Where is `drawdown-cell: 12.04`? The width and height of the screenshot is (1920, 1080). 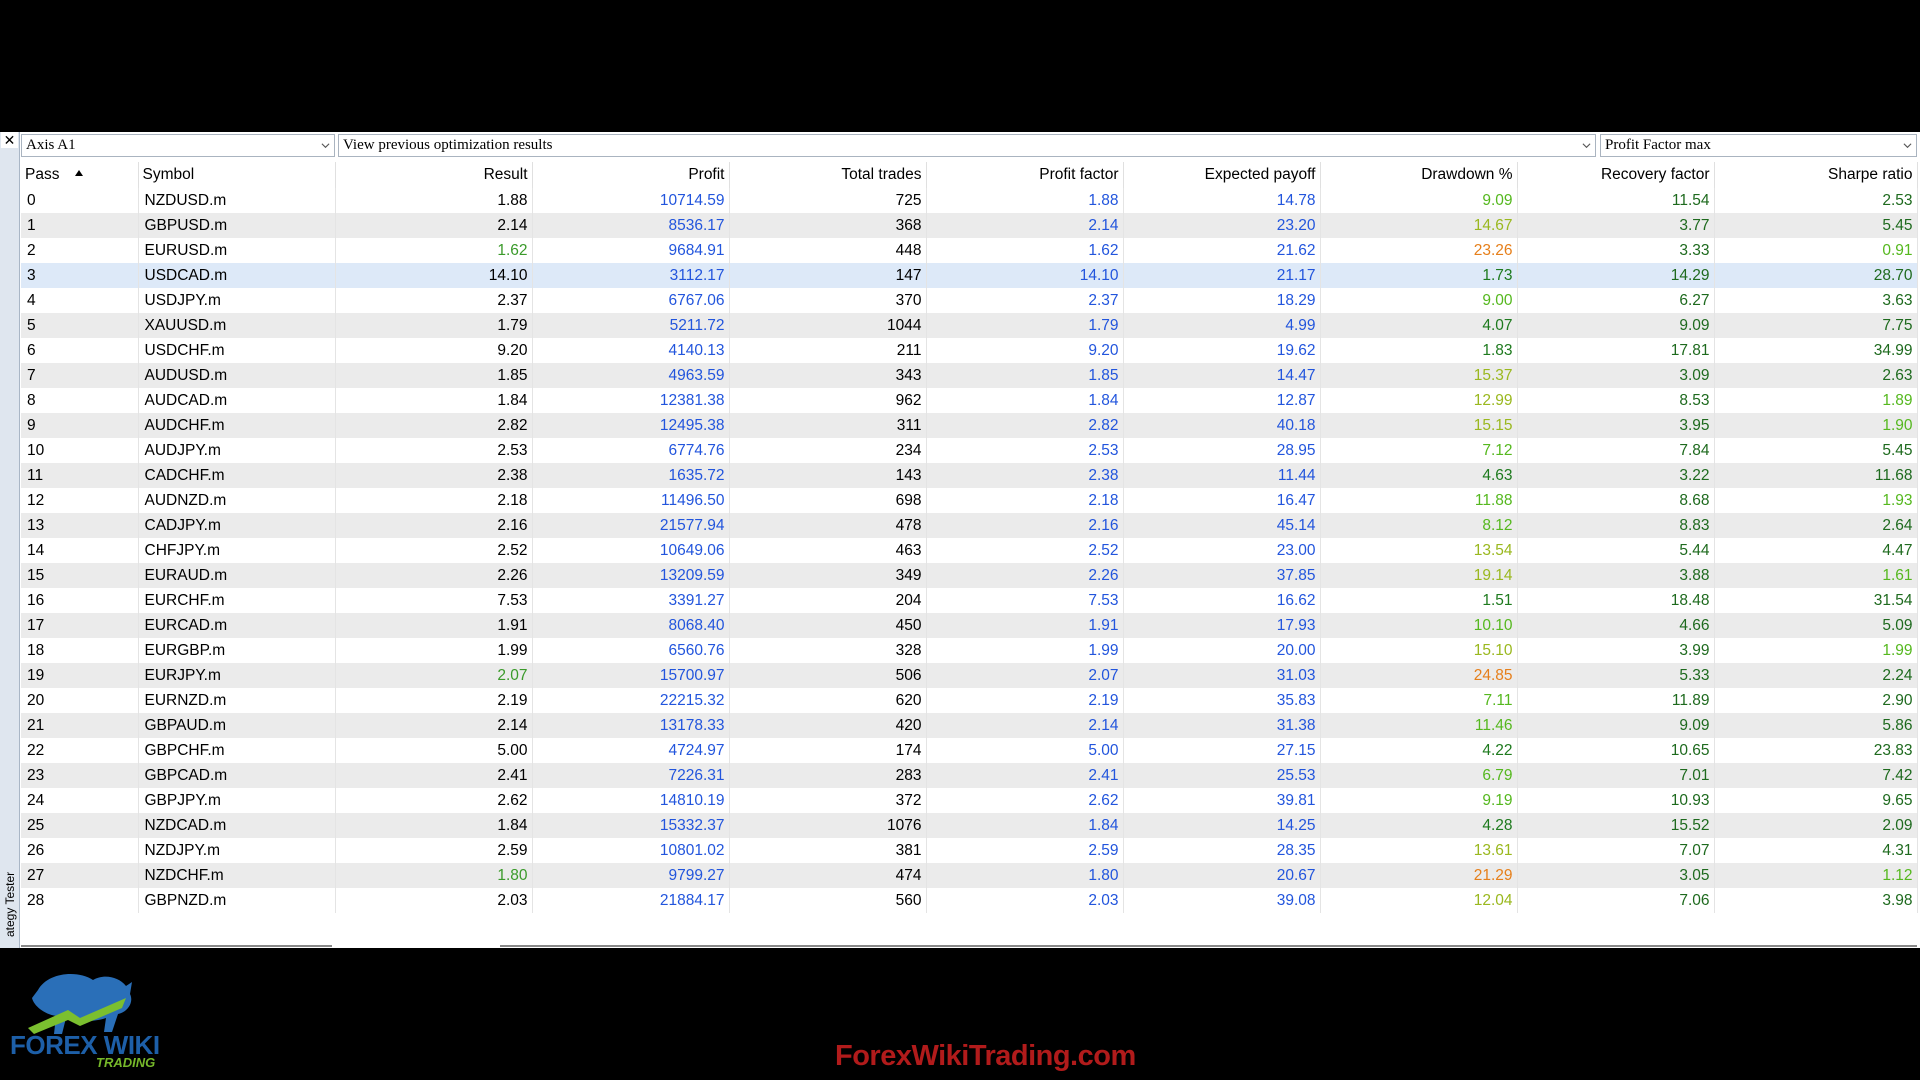
drawdown-cell: 12.04 is located at coordinates (1419, 900).